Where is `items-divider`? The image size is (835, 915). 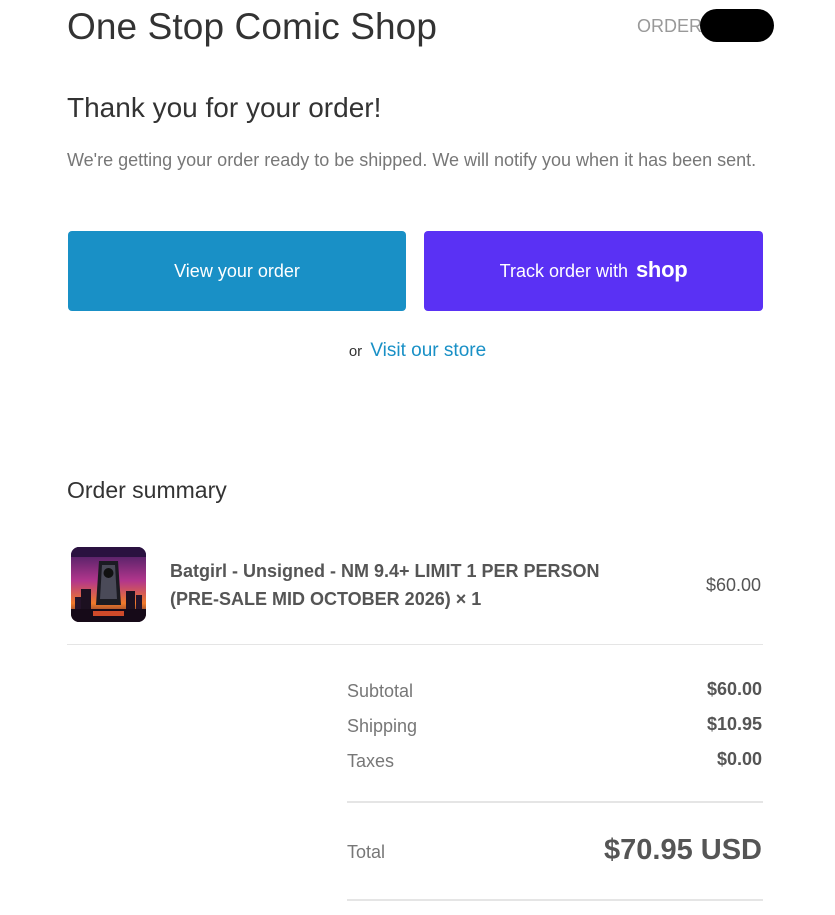
items-divider is located at coordinates (415, 644).